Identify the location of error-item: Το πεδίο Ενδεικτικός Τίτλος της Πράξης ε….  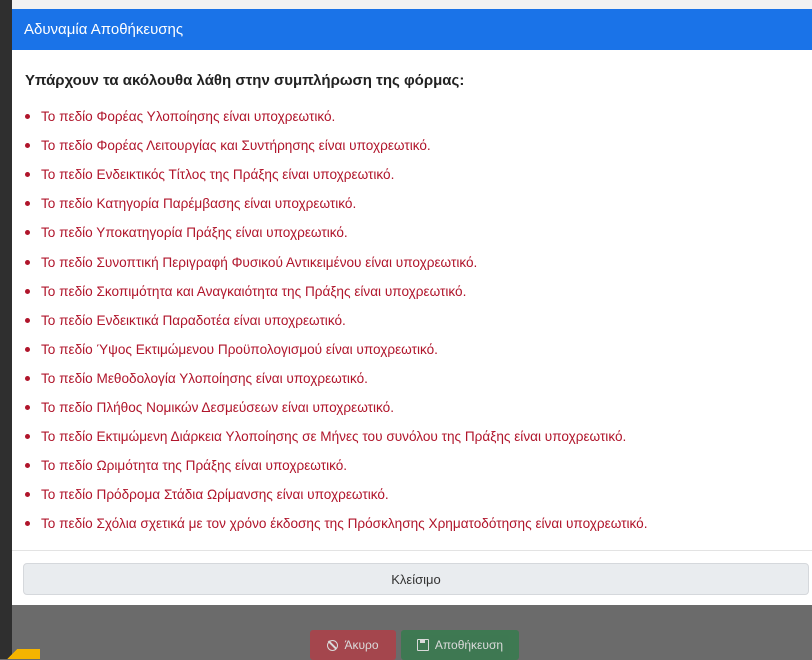
(417, 174).